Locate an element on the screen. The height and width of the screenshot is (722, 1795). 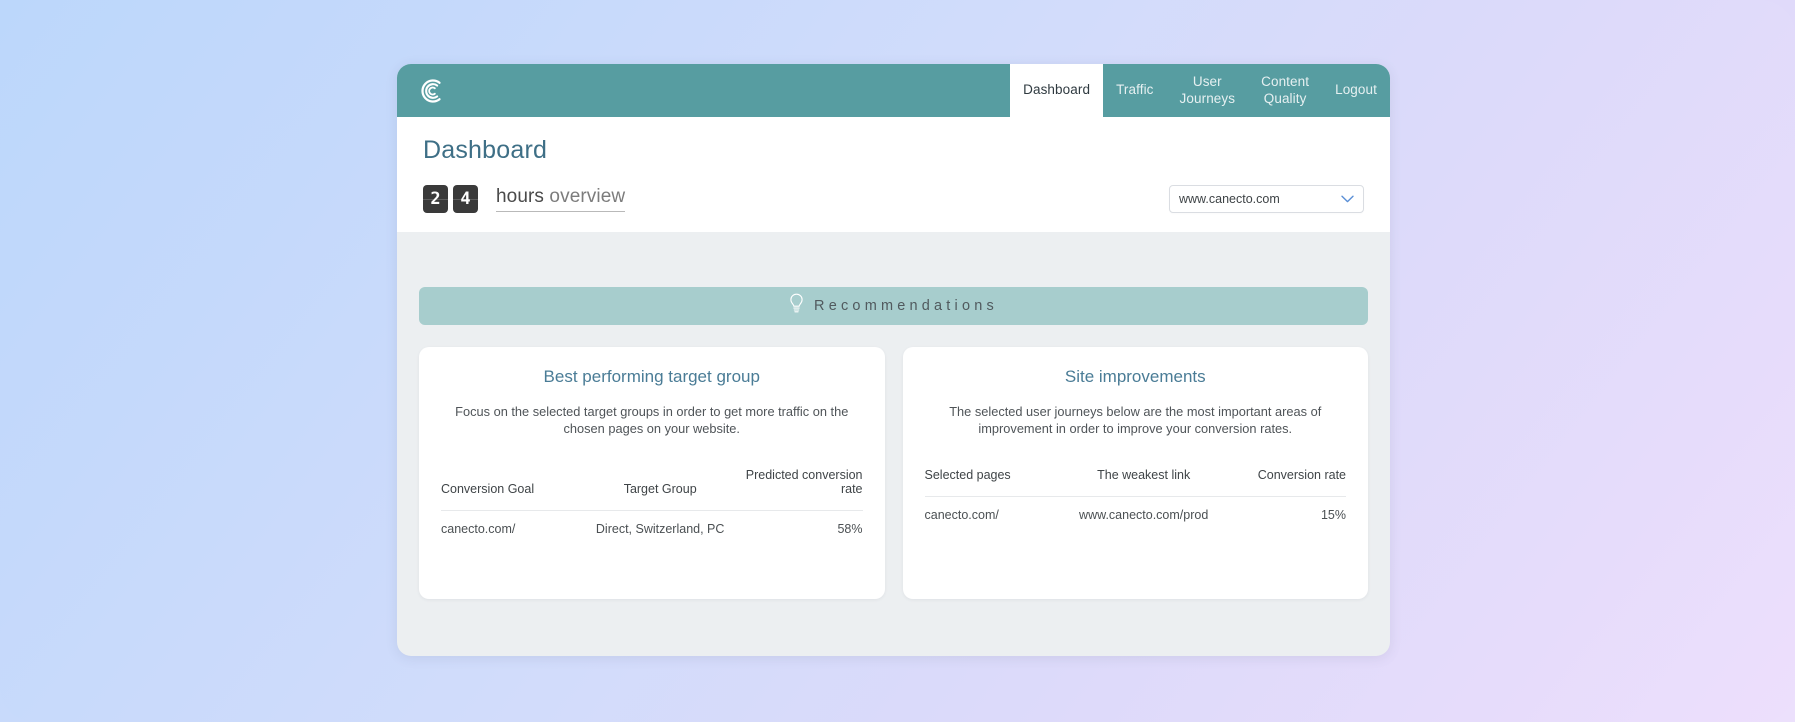
table-body: canecto.com/ www.canecto.com/prod 15% is located at coordinates (1135, 508).